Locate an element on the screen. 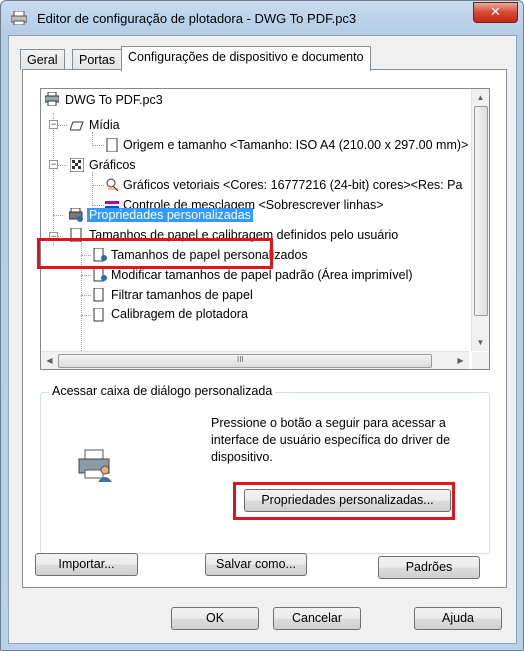  tree-item-custom-properties: Propriedades personalizadas is located at coordinates (170, 215).